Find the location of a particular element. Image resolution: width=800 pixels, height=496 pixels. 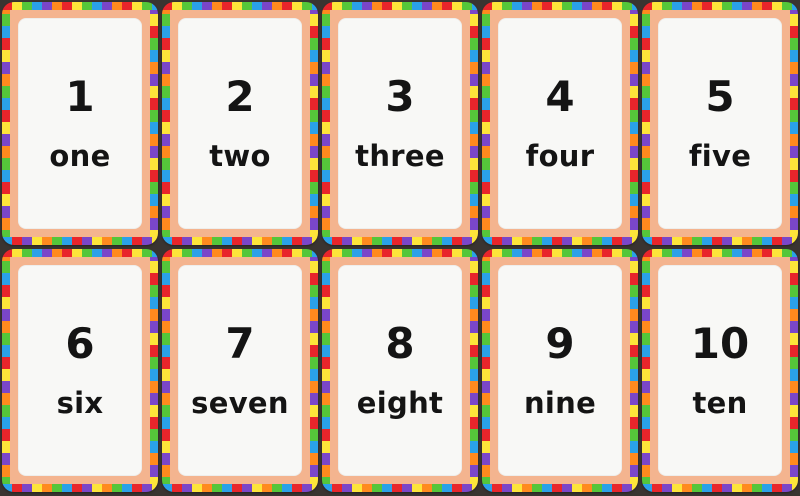

card-face: 2 two is located at coordinates (240, 123).